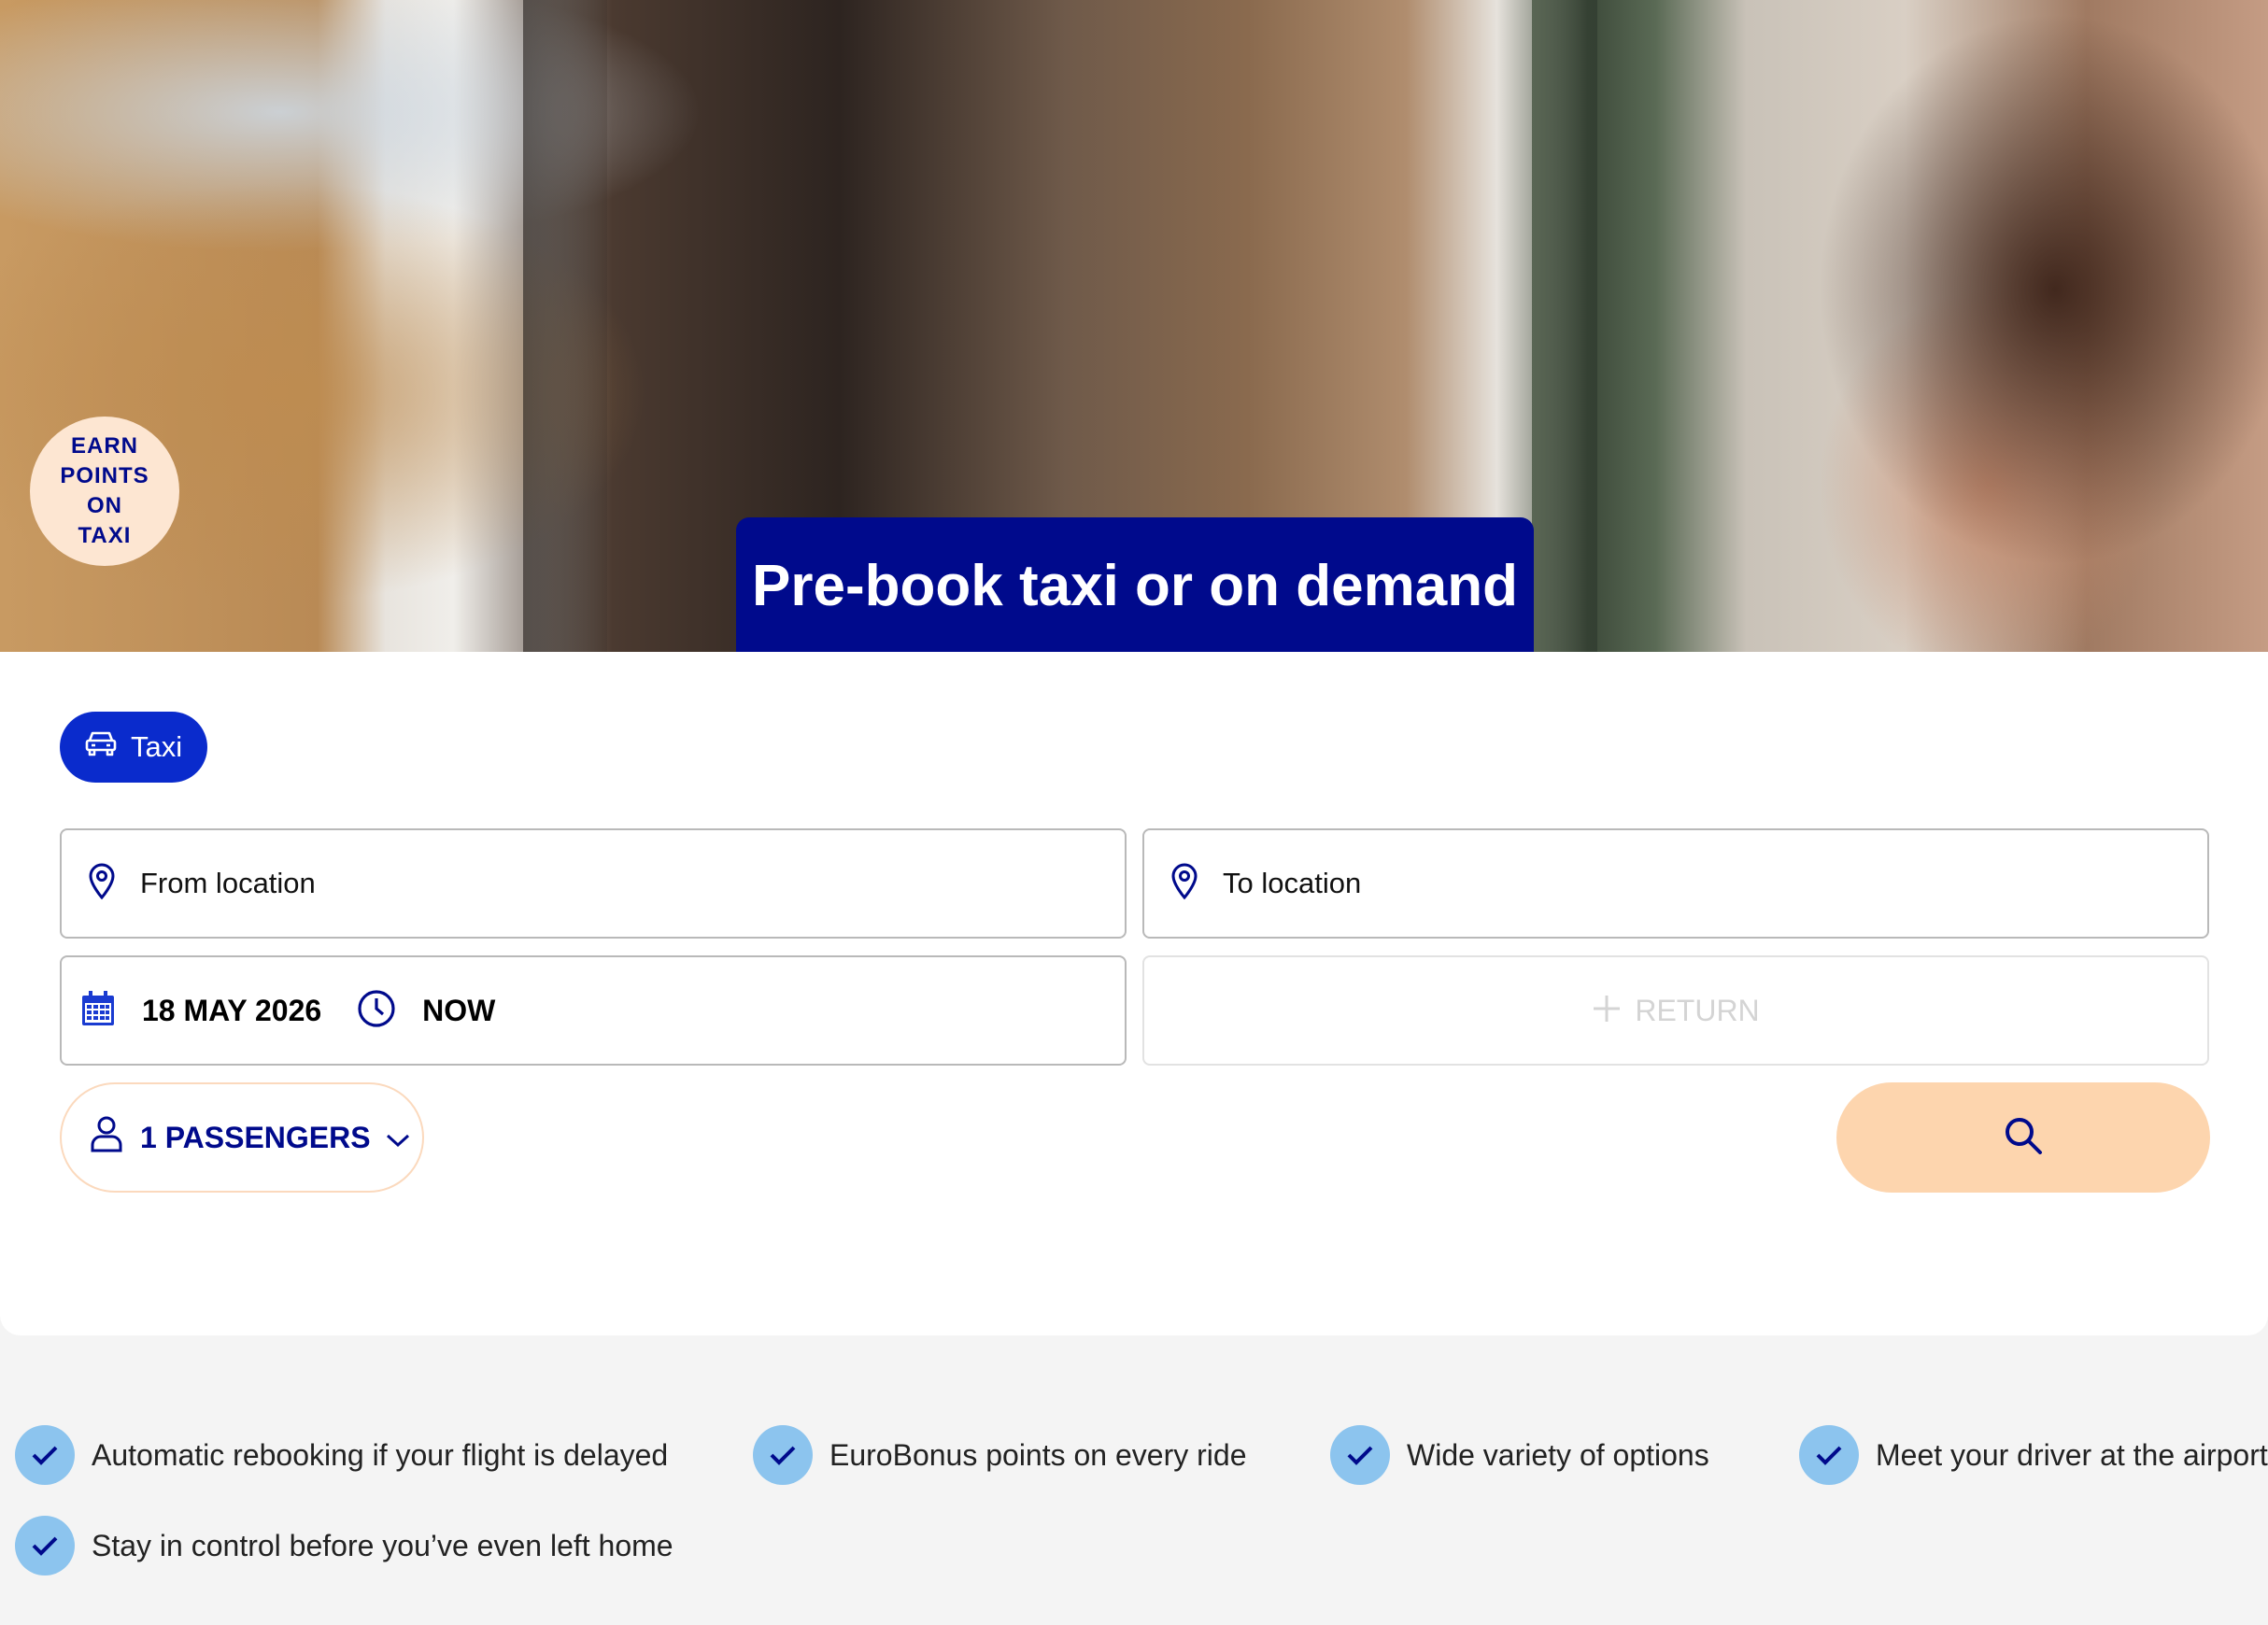 The height and width of the screenshot is (1625, 2268). I want to click on search-icon, so click(2023, 1138).